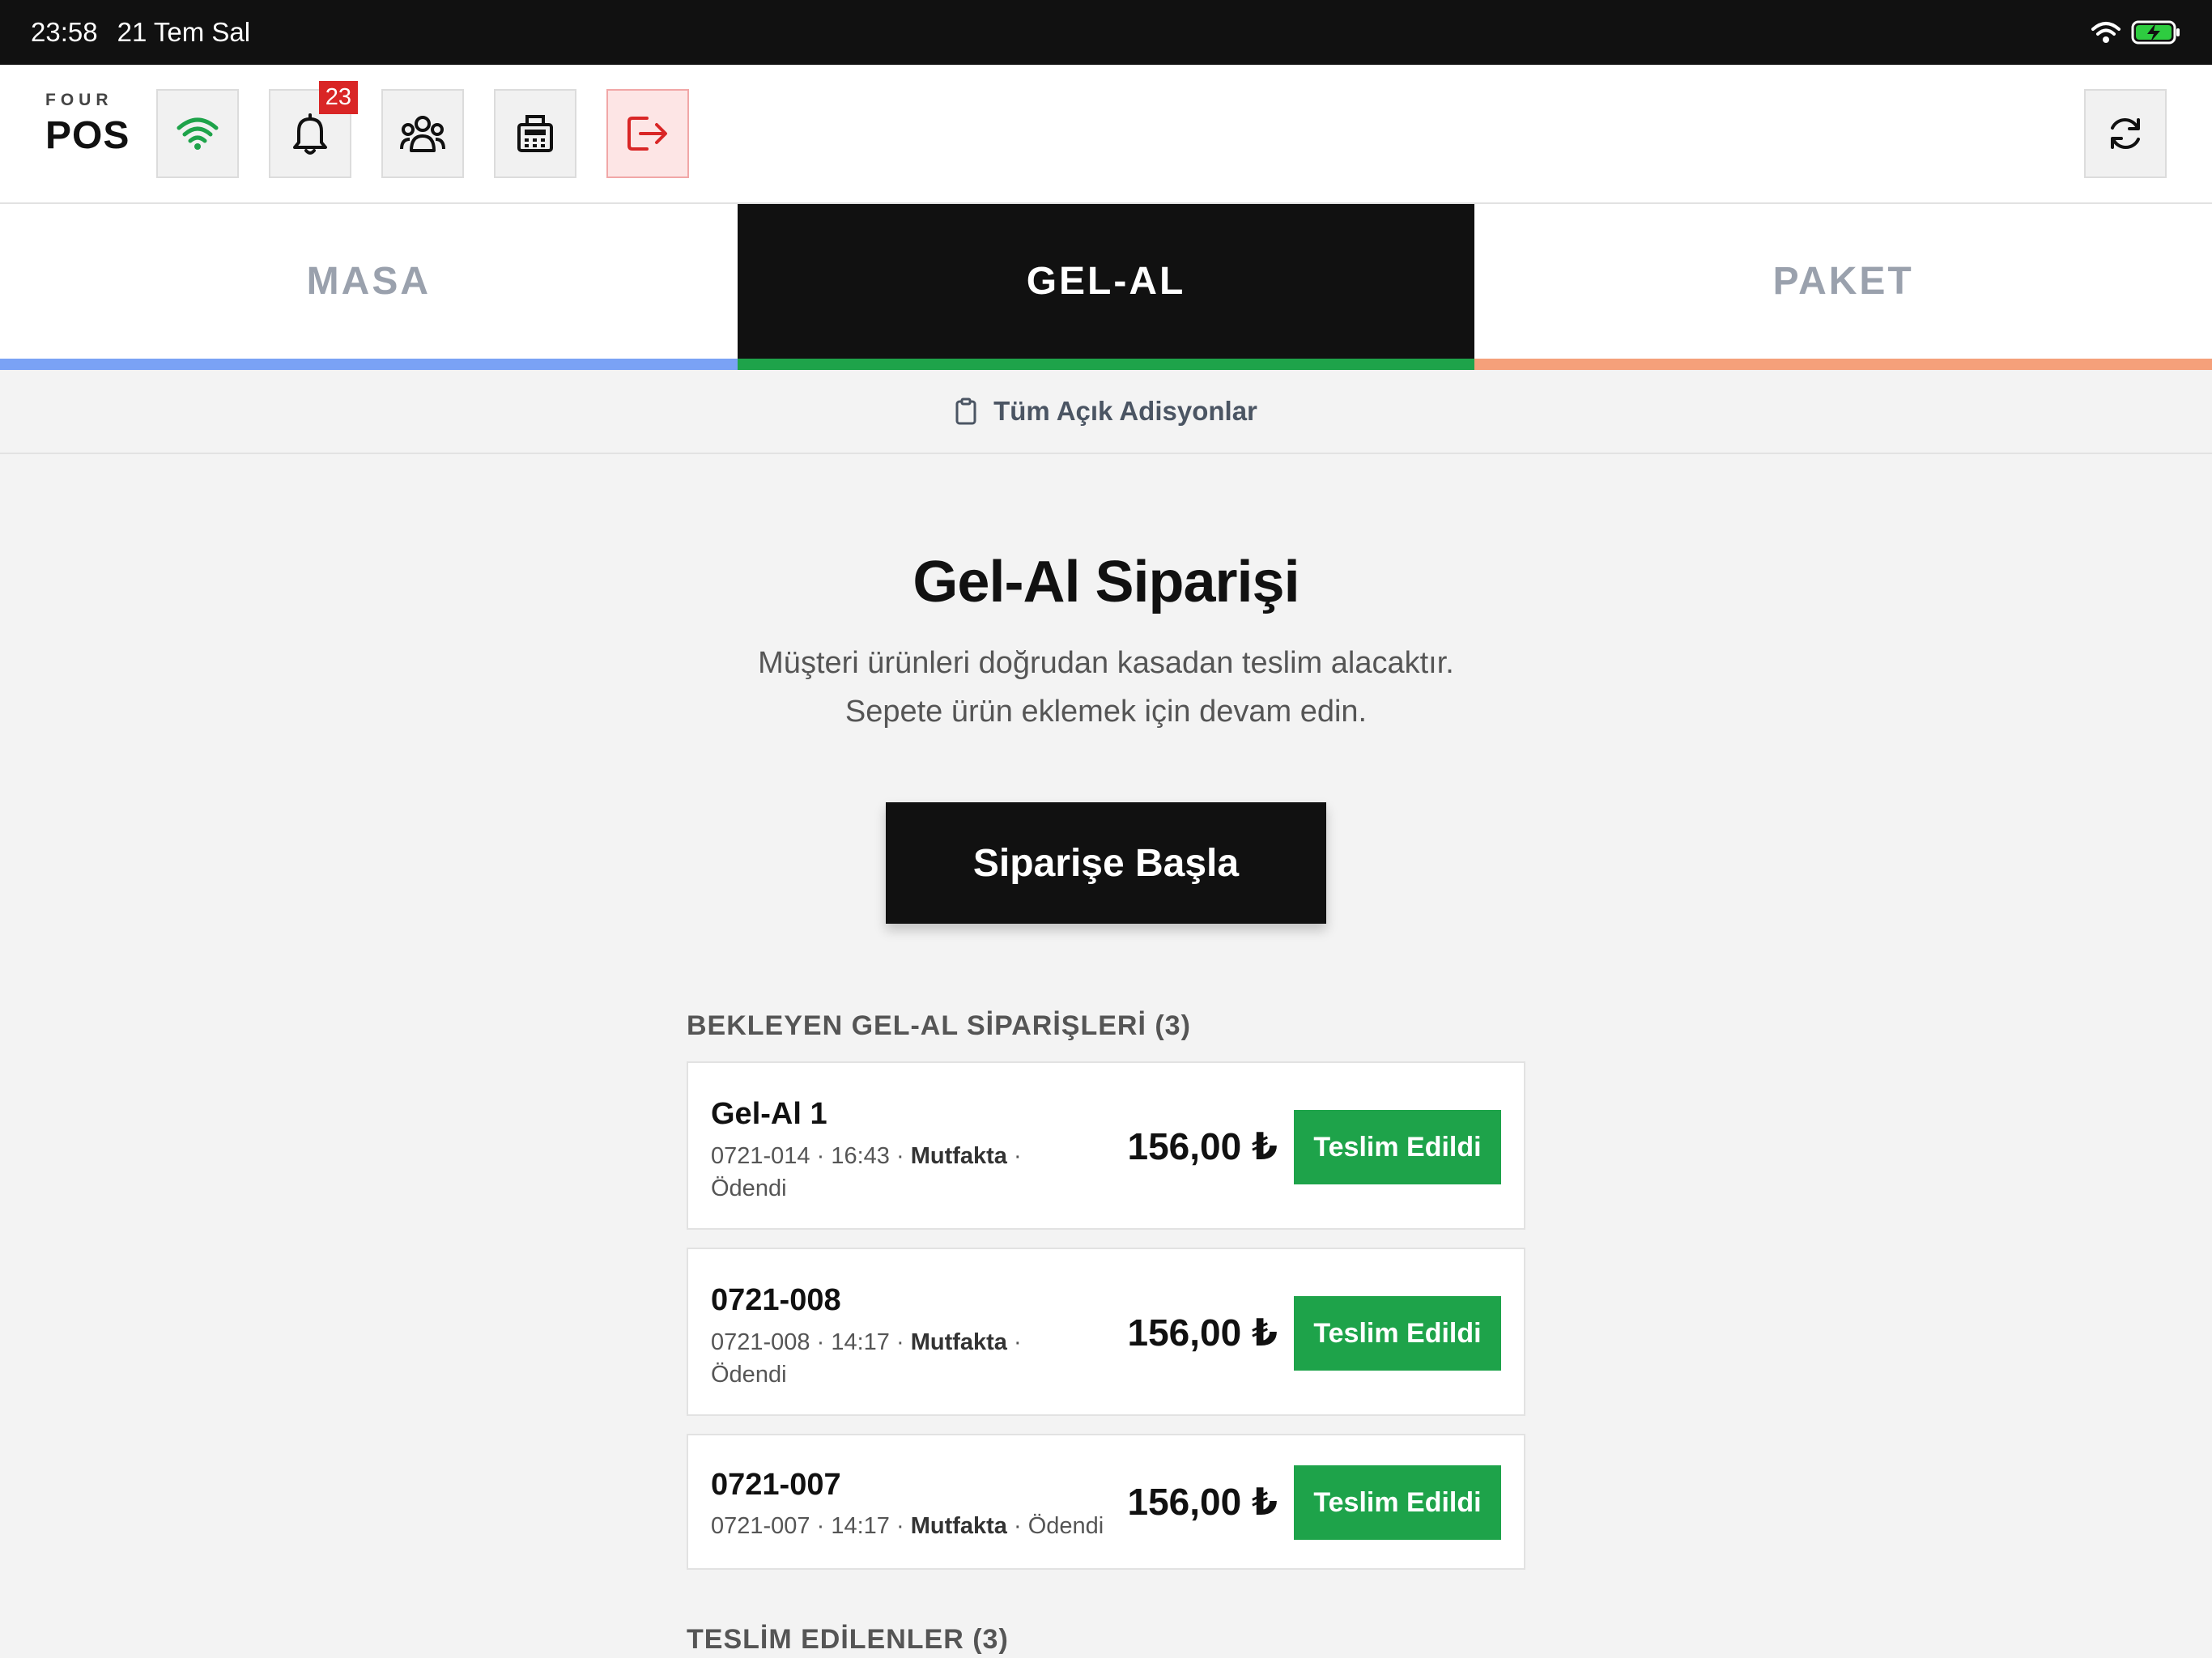 The image size is (2212, 1658). What do you see at coordinates (761, 1342) in the screenshot?
I see `order-code: 0721-008` at bounding box center [761, 1342].